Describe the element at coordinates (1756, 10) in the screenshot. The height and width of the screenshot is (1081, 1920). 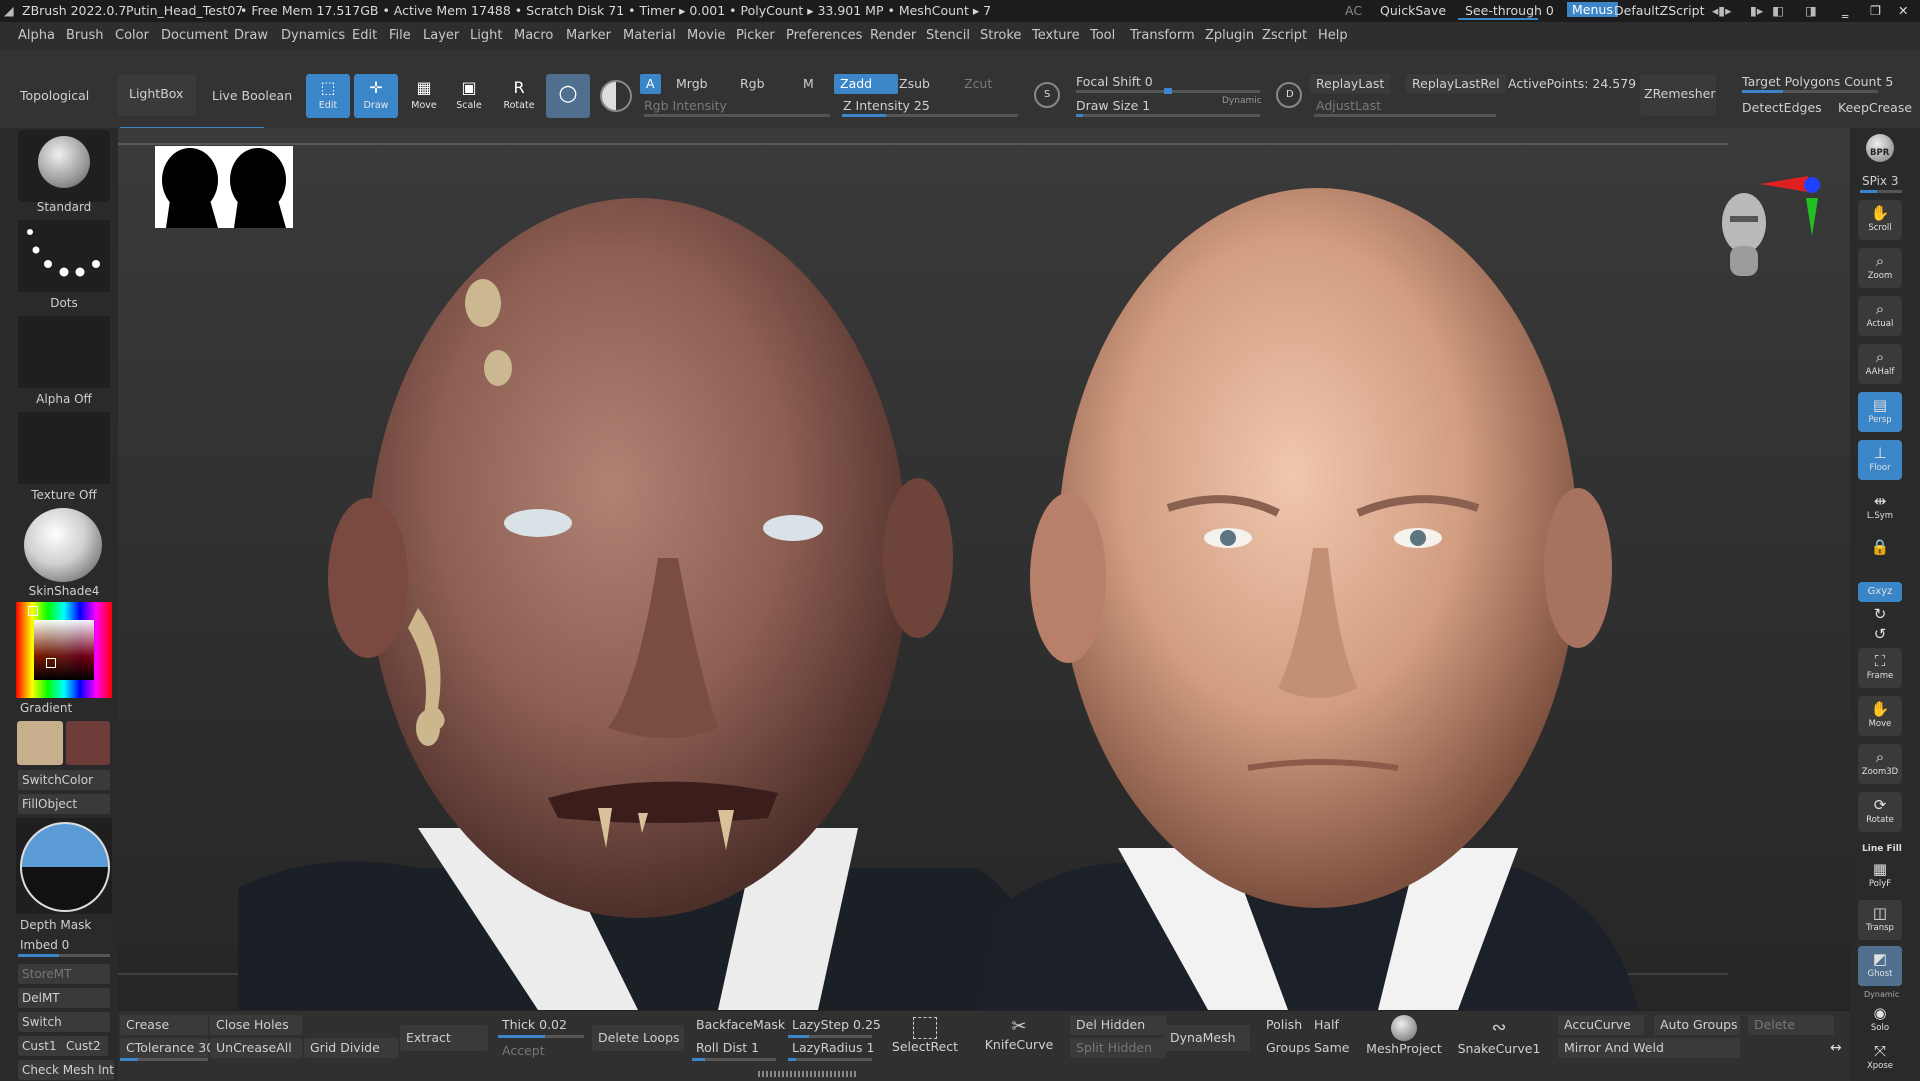
I see `layout-next-icon: ▮▸` at that location.